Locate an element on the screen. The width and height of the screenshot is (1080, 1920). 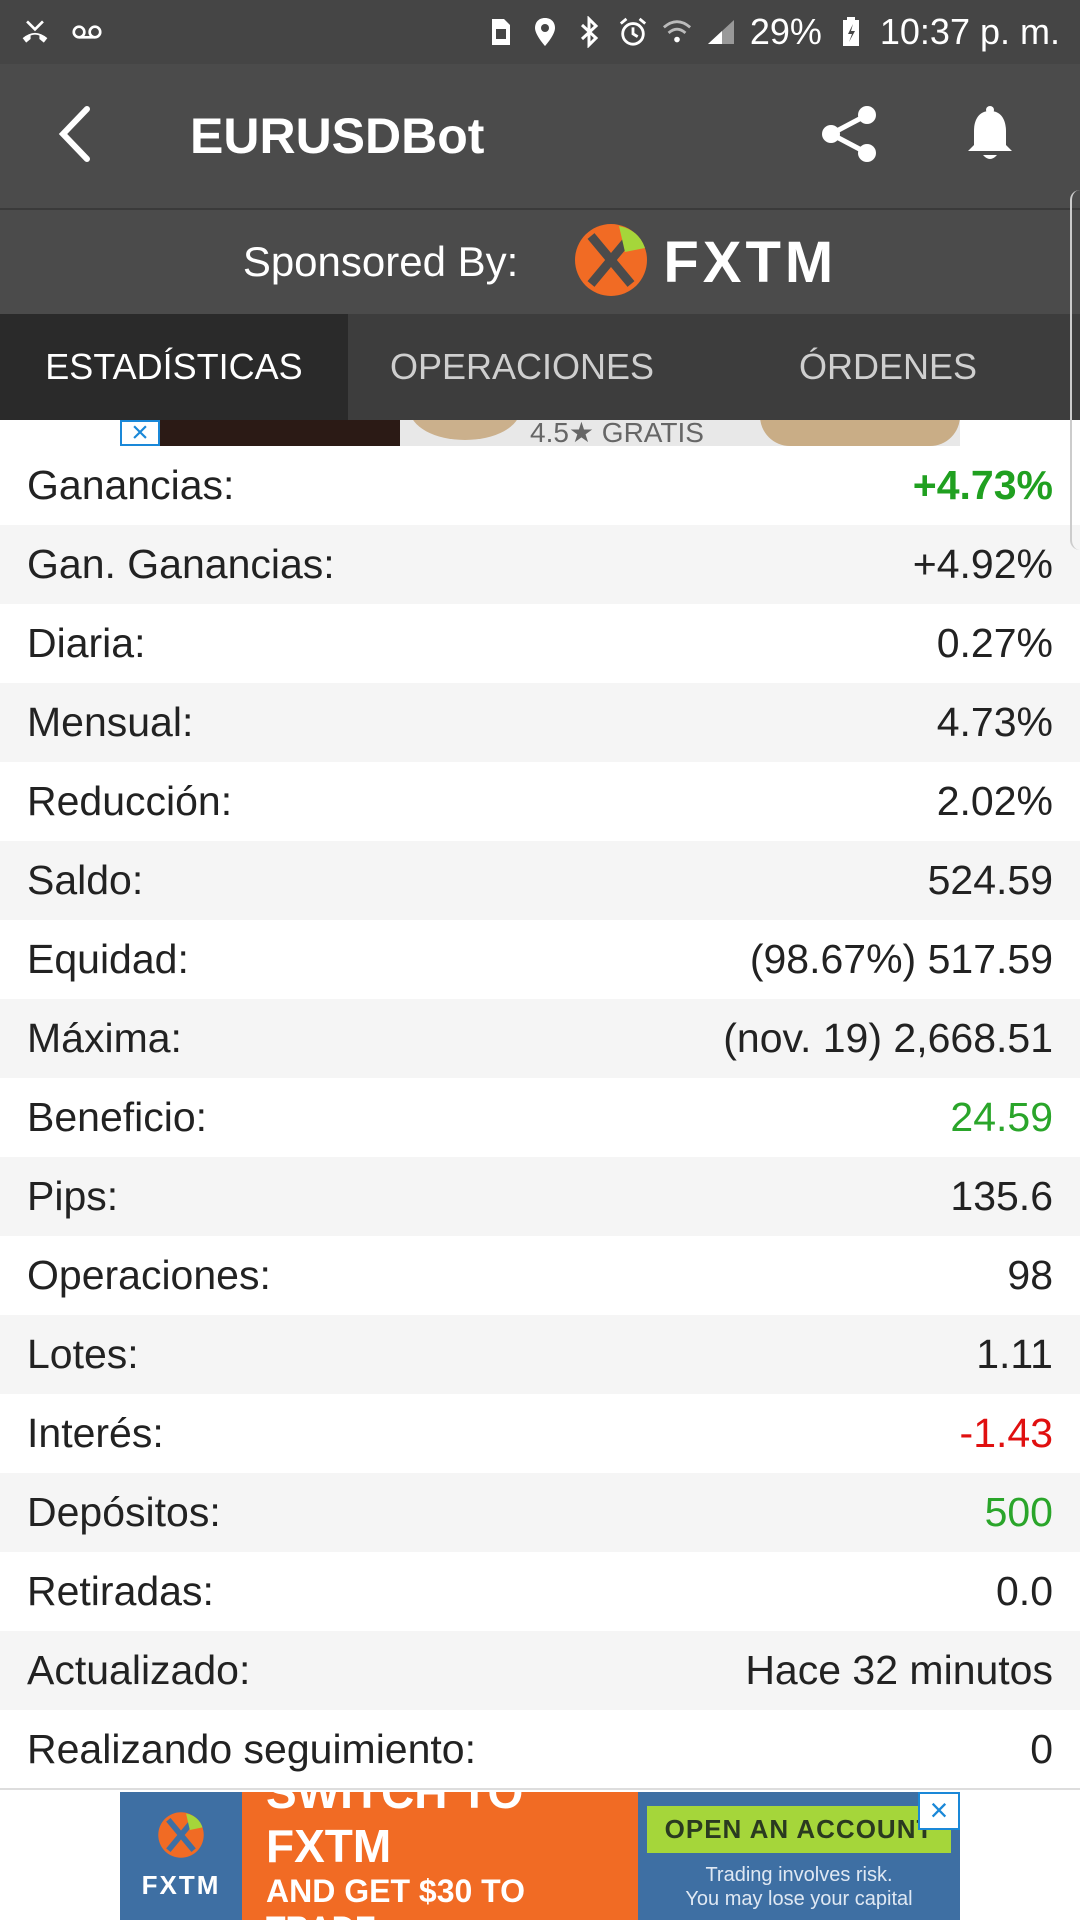
scroll-indicator is located at coordinates (1075, 370).